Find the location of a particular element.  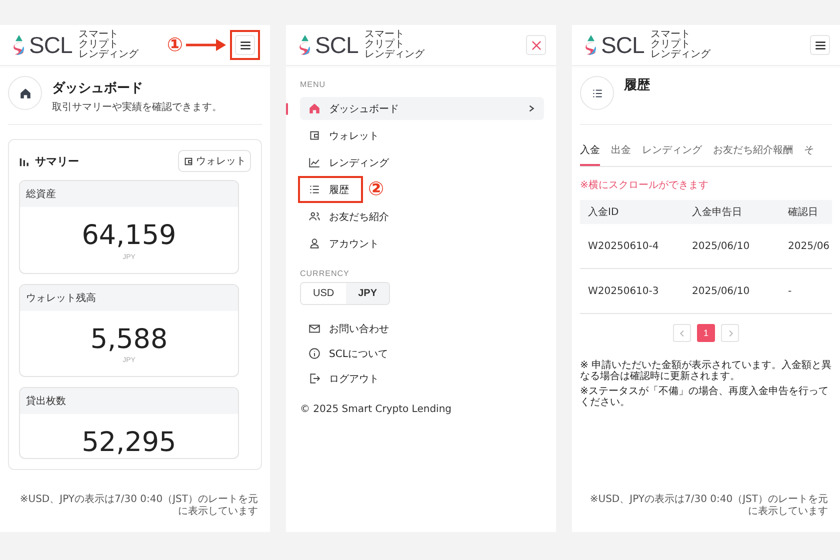

copyright-text: © 2025 Smart Crypto Lending is located at coordinates (376, 409).